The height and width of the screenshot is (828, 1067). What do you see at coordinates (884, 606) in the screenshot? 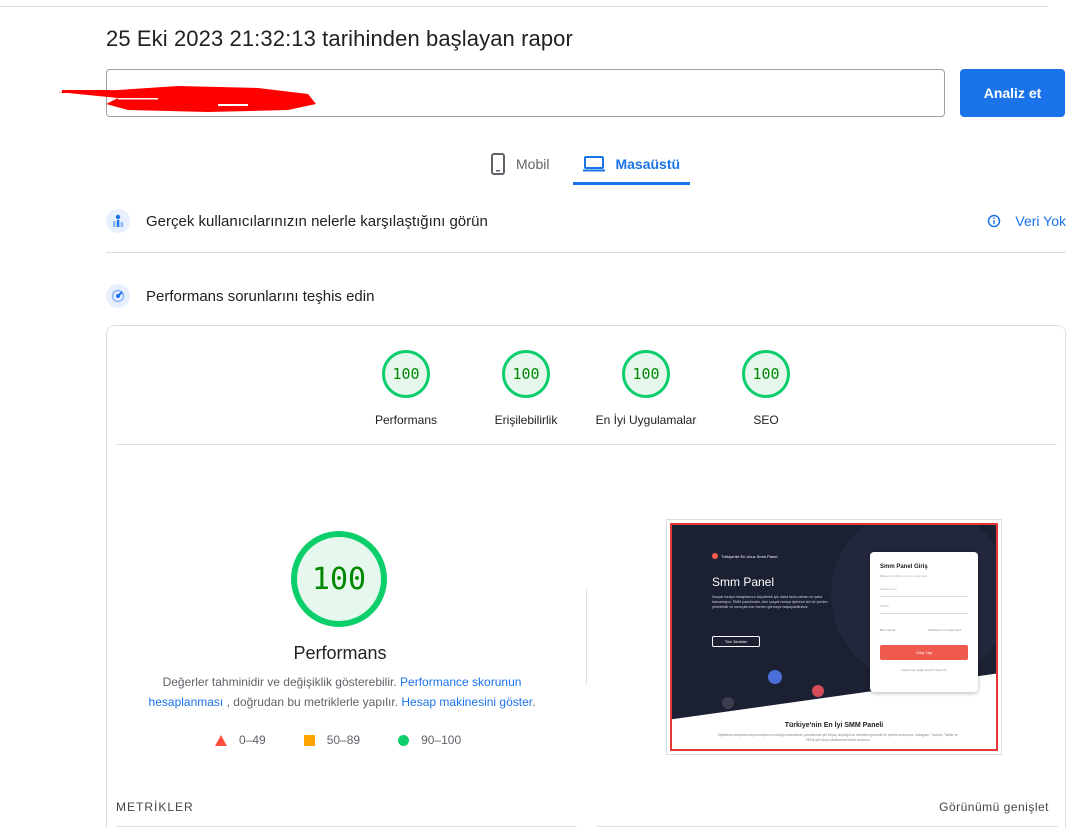
I see `panel-pass-label: Parola` at bounding box center [884, 606].